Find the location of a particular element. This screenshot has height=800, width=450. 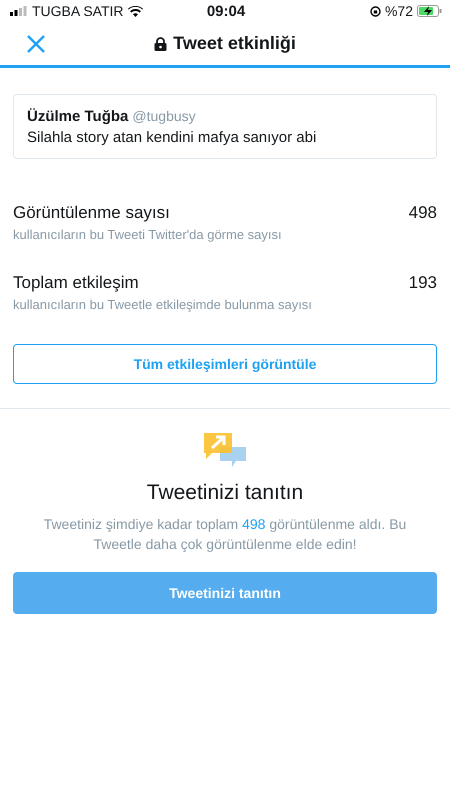

signal-icon is located at coordinates (19, 11).